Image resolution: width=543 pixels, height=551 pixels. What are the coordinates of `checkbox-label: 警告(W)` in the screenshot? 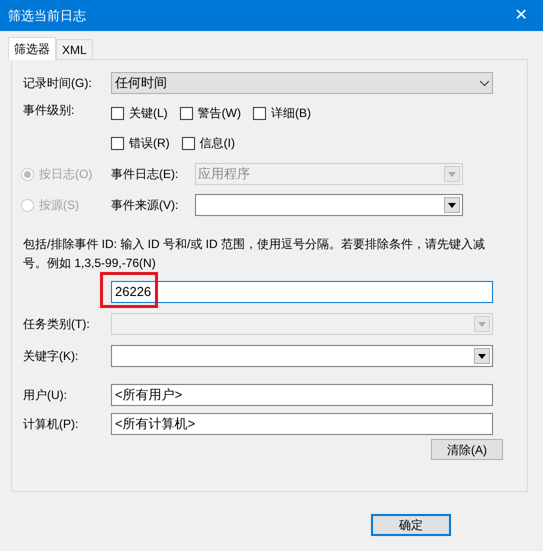 It's located at (219, 113).